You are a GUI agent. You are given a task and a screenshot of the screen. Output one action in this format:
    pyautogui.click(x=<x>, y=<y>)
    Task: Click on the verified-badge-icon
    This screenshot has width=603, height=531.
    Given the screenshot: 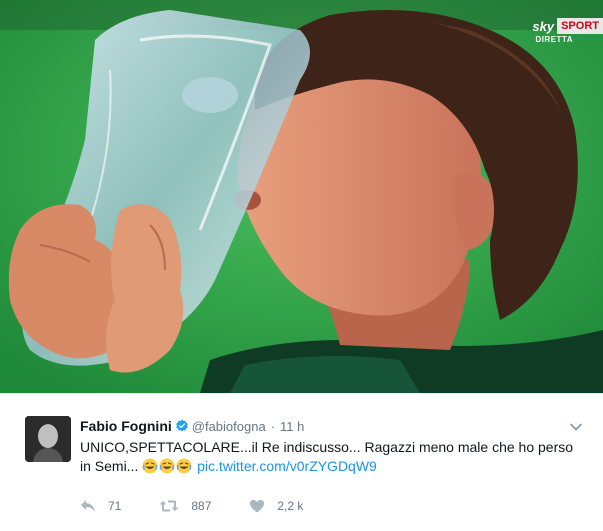 What is the action you would take?
    pyautogui.click(x=182, y=426)
    